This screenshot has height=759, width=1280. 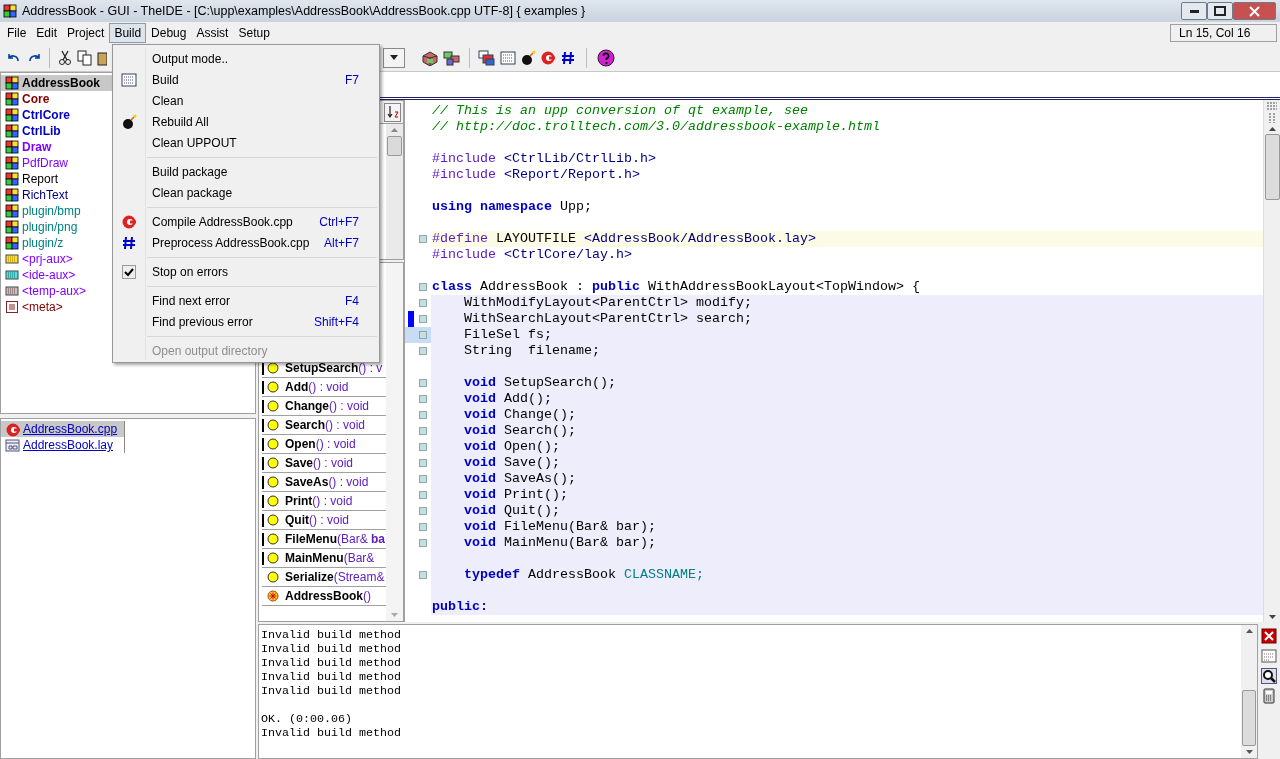 I want to click on minimize-button, so click(x=1194, y=11).